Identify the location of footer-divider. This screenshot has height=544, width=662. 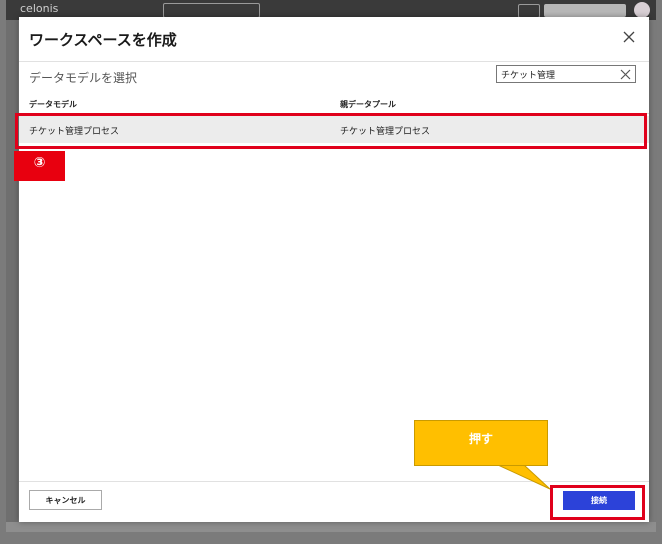
(334, 481).